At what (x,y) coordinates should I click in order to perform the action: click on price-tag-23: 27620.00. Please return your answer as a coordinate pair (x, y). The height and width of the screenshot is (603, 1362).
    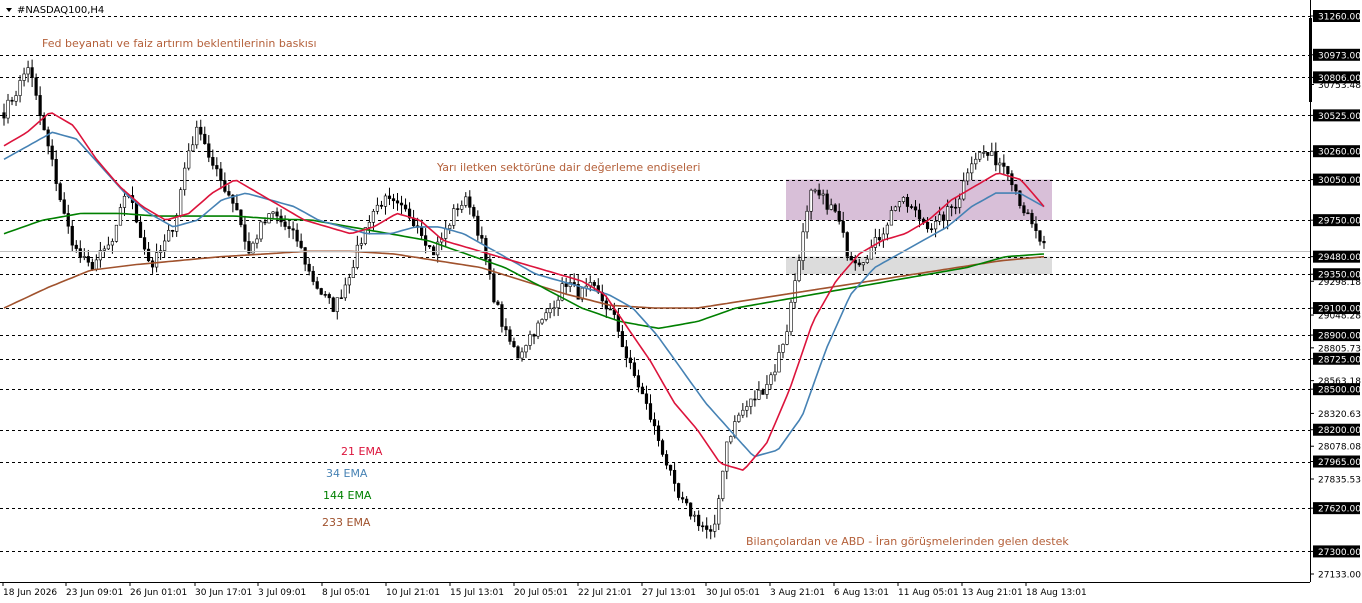
    Looking at the image, I should click on (1339, 510).